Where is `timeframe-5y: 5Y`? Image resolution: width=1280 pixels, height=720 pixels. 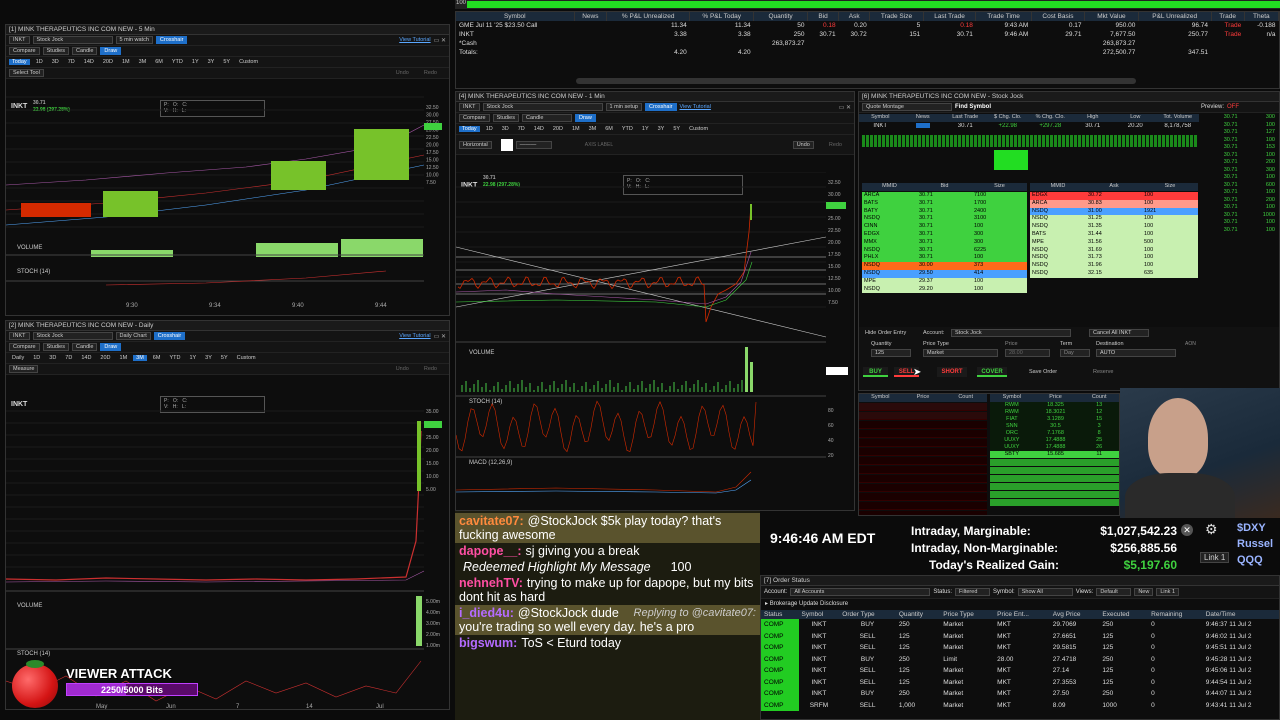
timeframe-5y: 5Y is located at coordinates (224, 358).